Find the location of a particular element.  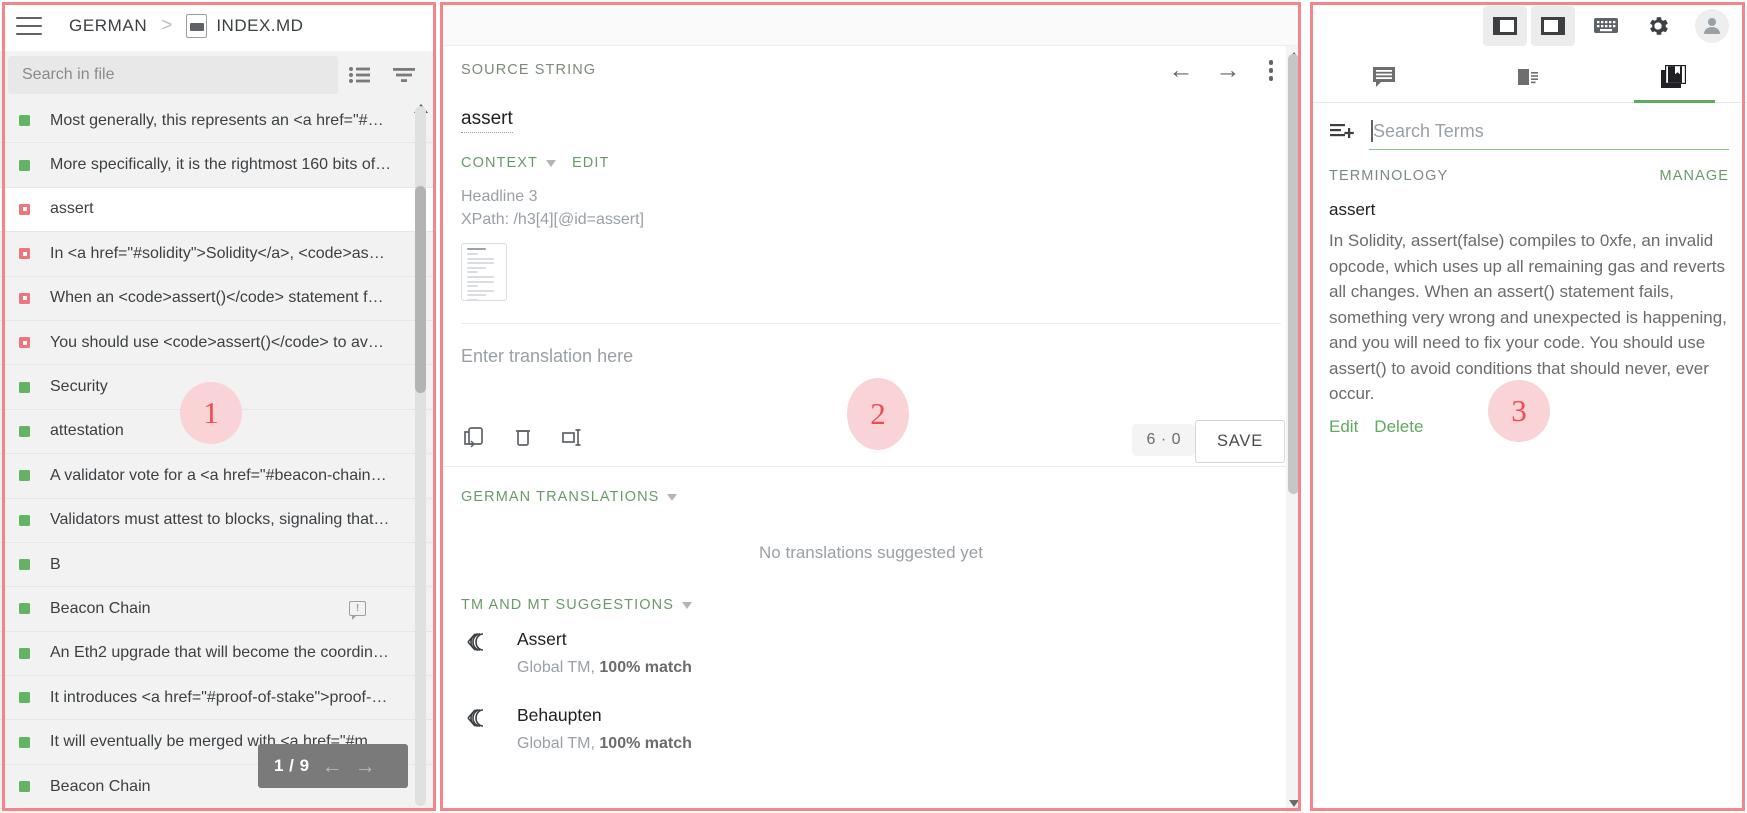

search-input: Search in file is located at coordinates (173, 75).